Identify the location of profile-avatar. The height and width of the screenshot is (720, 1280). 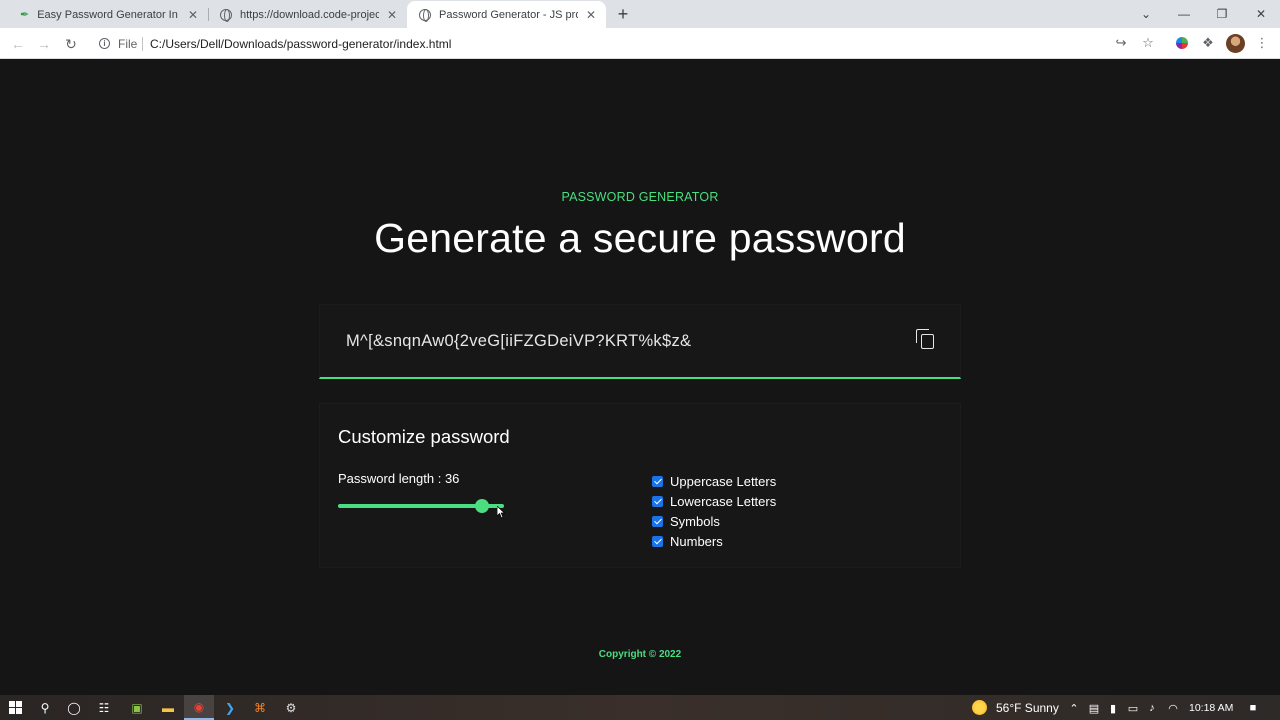
(1235, 43).